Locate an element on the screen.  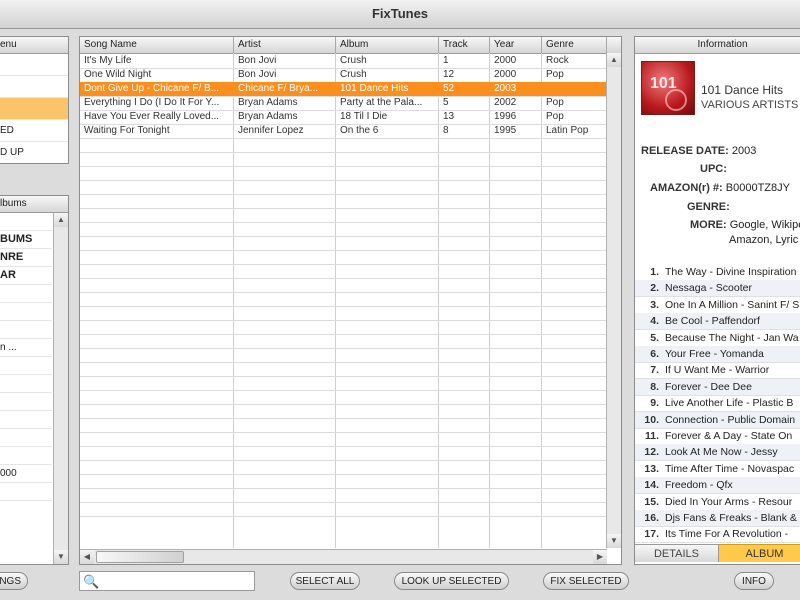
menu-item: D UP is located at coordinates (34, 152).